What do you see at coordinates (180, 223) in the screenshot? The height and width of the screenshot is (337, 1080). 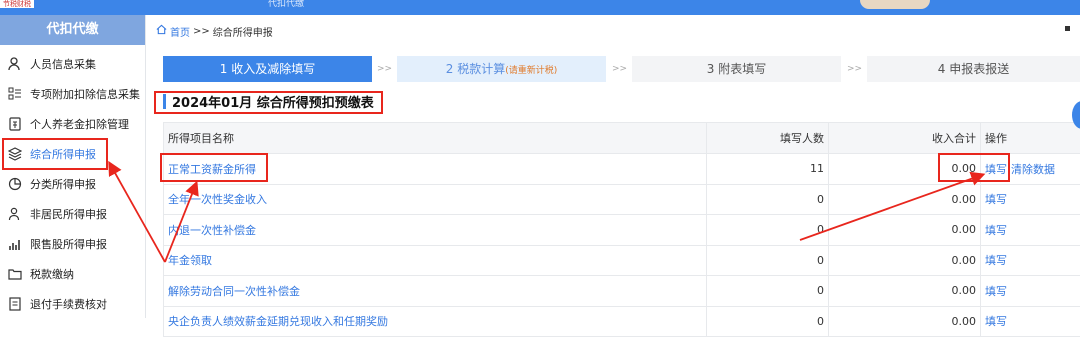 I see `arrow-to-row` at bounding box center [180, 223].